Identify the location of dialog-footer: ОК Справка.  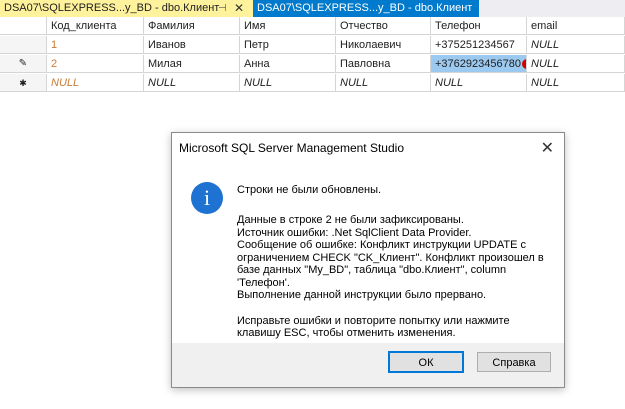
(368, 365).